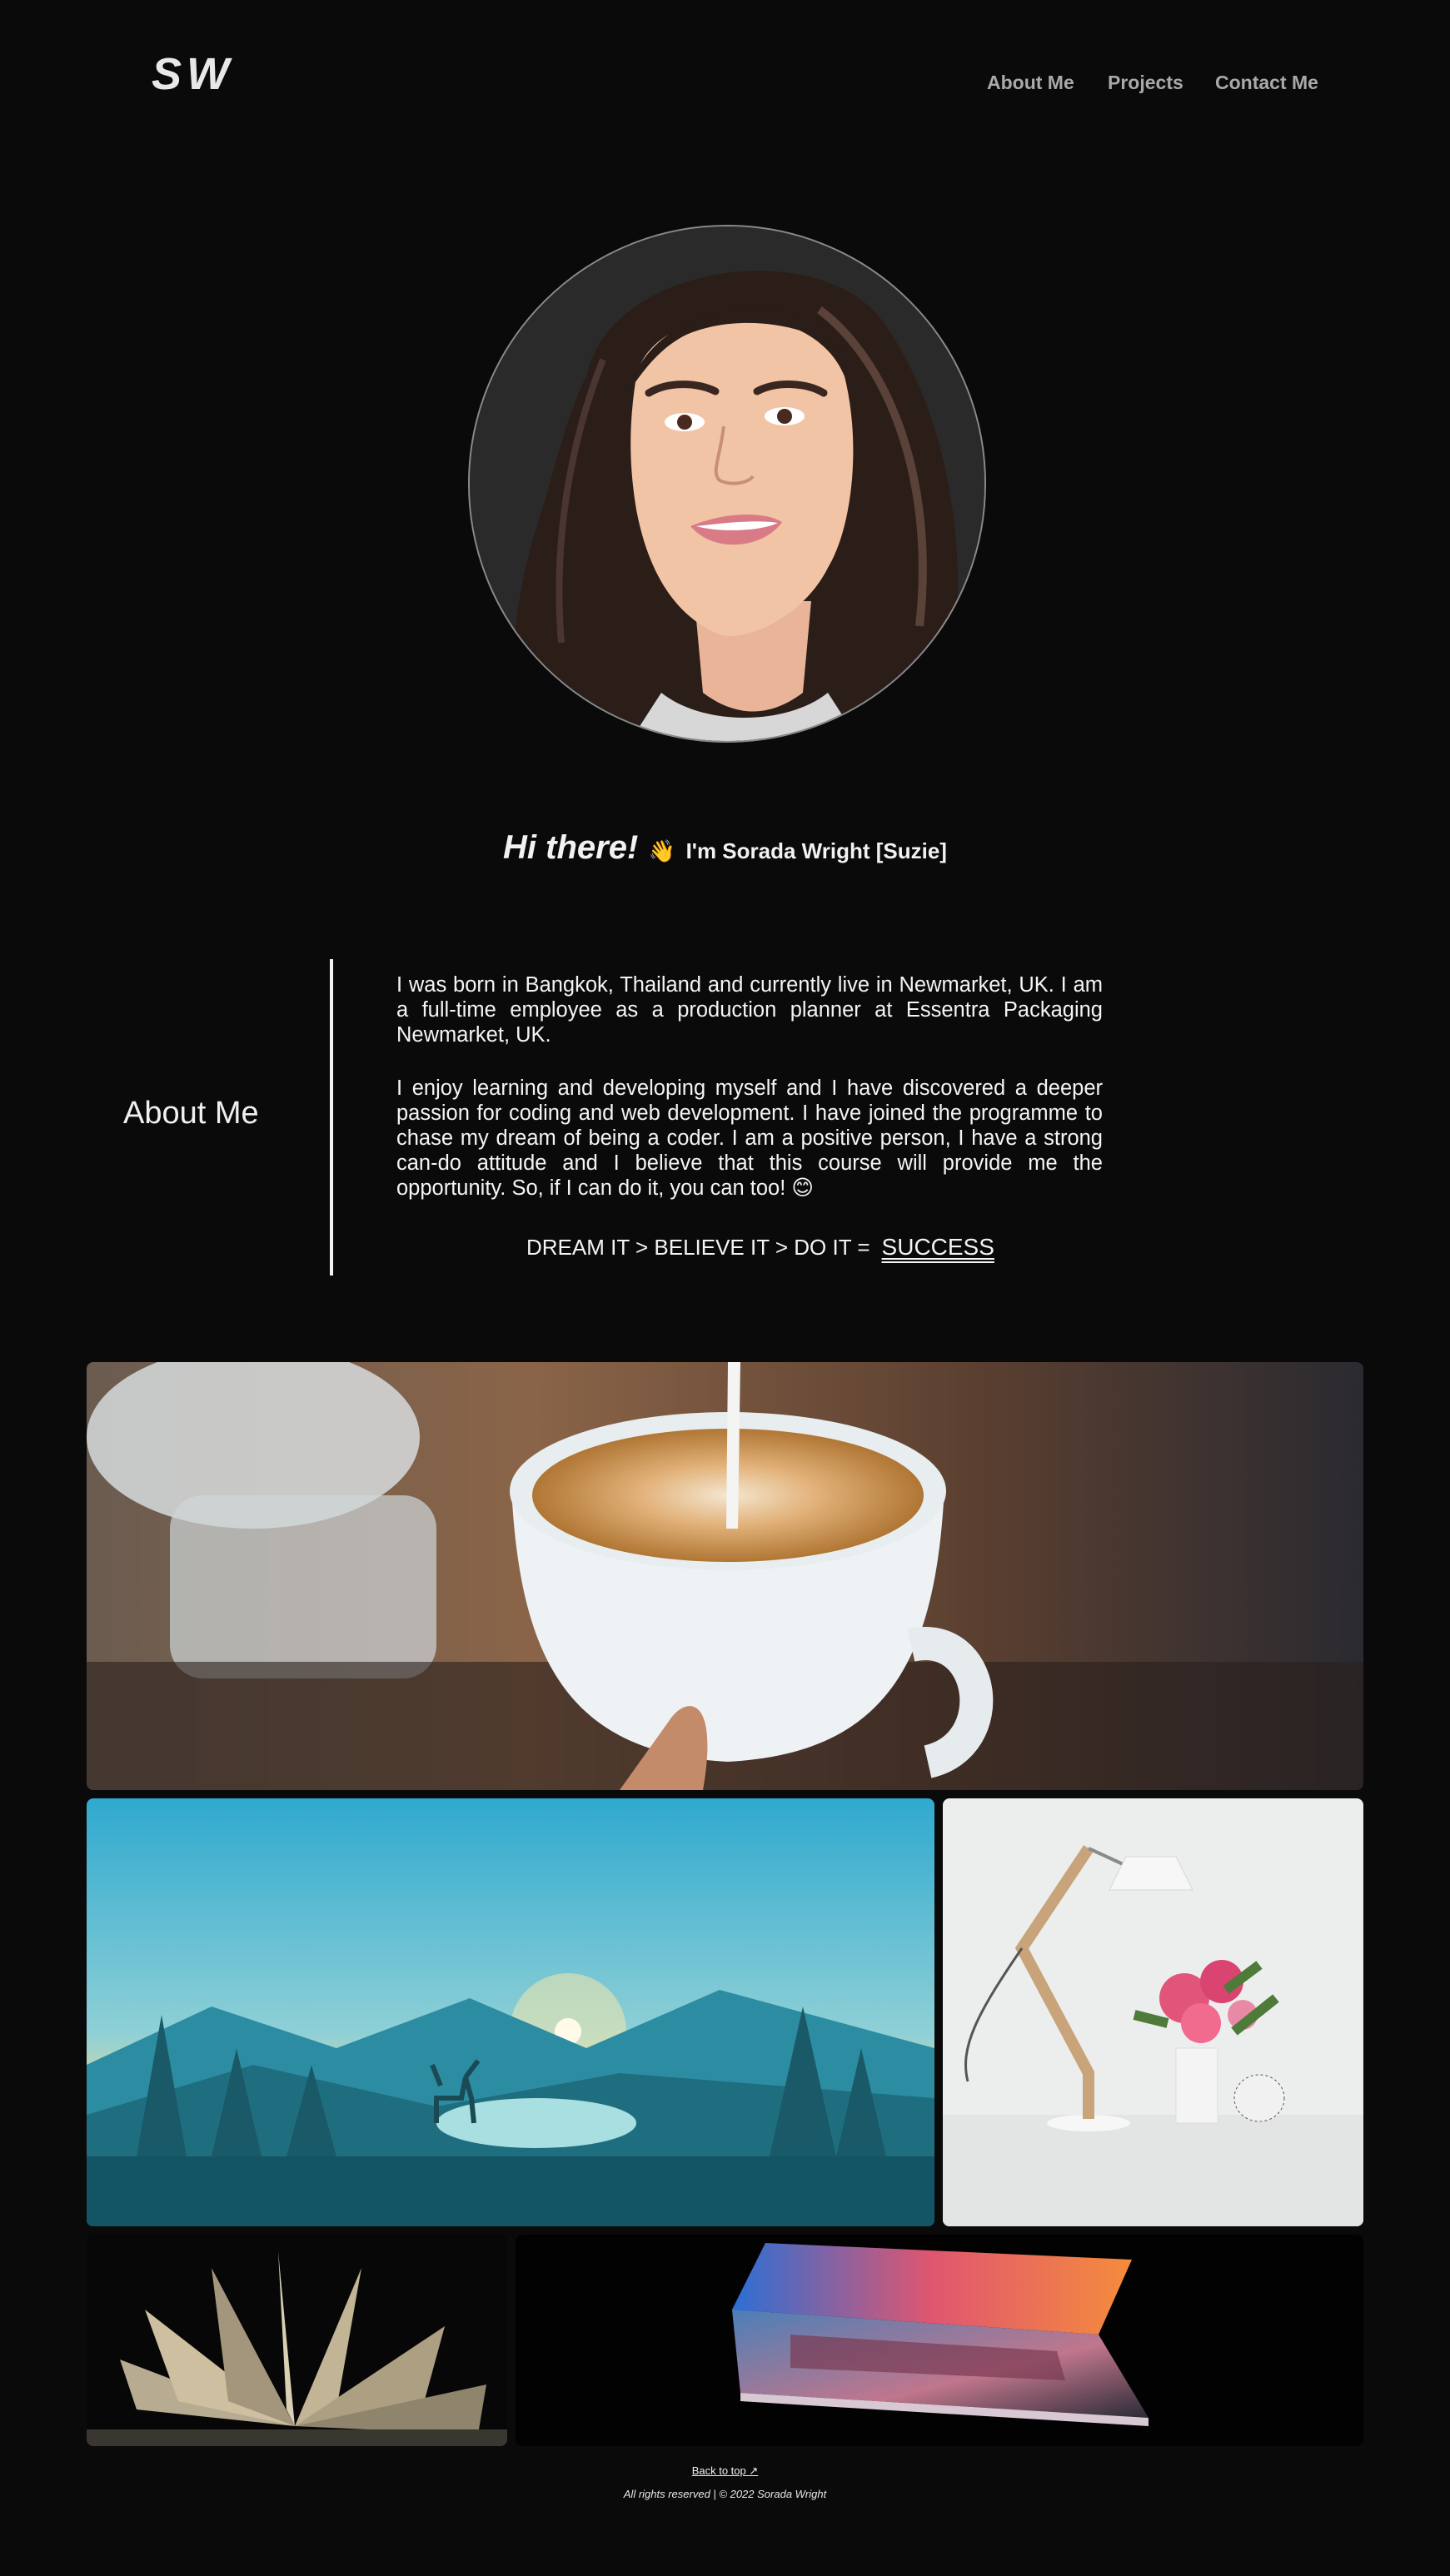 Image resolution: width=1450 pixels, height=2576 pixels. I want to click on greeting-text: Hi there!, so click(571, 847).